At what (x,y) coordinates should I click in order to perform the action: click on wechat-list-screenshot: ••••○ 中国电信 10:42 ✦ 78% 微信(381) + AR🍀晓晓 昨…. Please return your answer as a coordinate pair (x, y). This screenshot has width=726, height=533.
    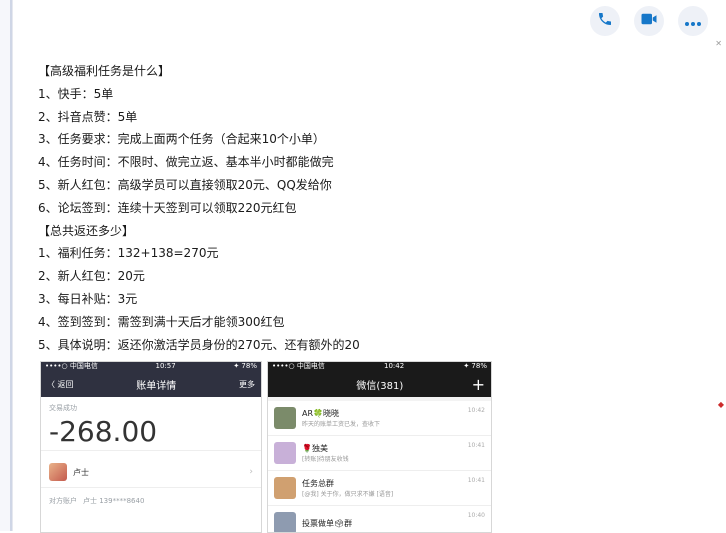
    Looking at the image, I should click on (379, 447).